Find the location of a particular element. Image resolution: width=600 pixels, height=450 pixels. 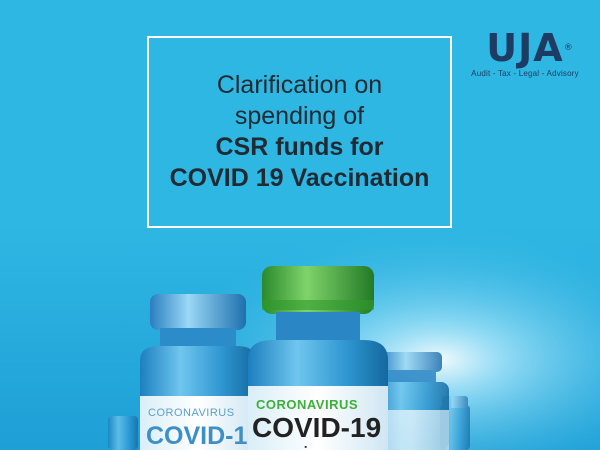

center-vial-sub-text: vaccine is located at coordinates (295, 446).